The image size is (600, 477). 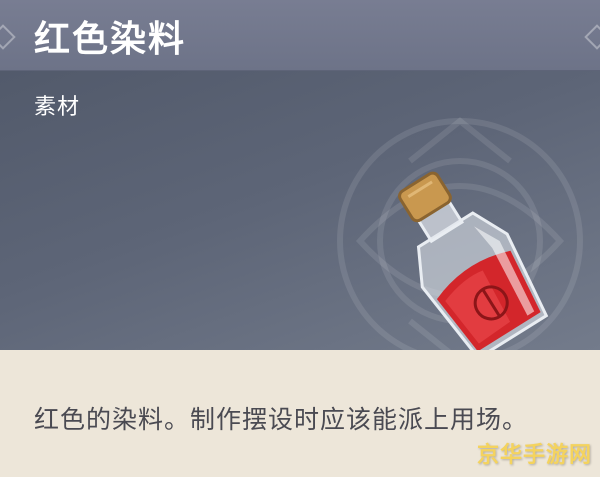 I want to click on watermark: 京华手游网, so click(x=534, y=455).